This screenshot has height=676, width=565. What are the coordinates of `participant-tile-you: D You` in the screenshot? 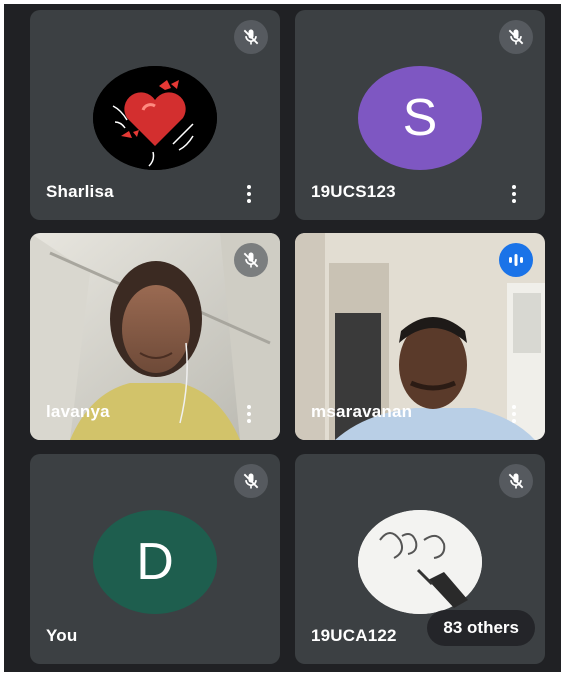 It's located at (155, 559).